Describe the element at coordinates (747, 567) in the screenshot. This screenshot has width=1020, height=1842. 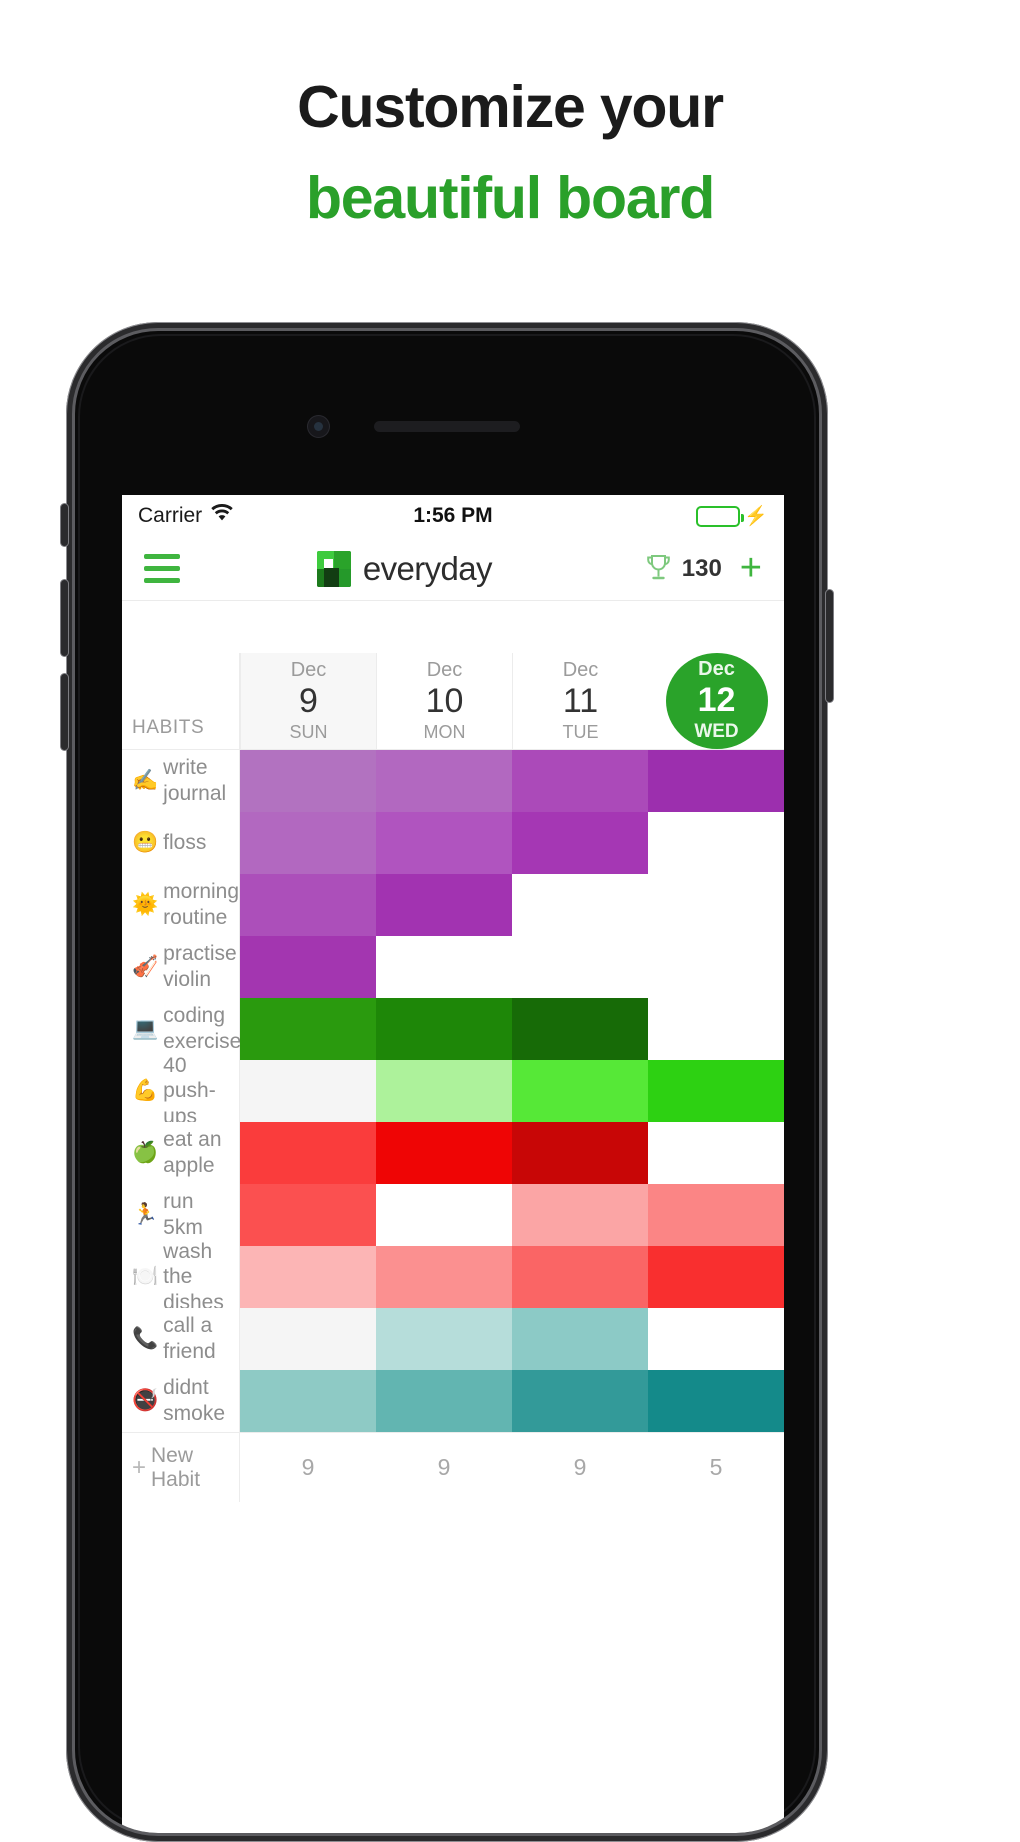
I see `add-habit-button: +` at that location.